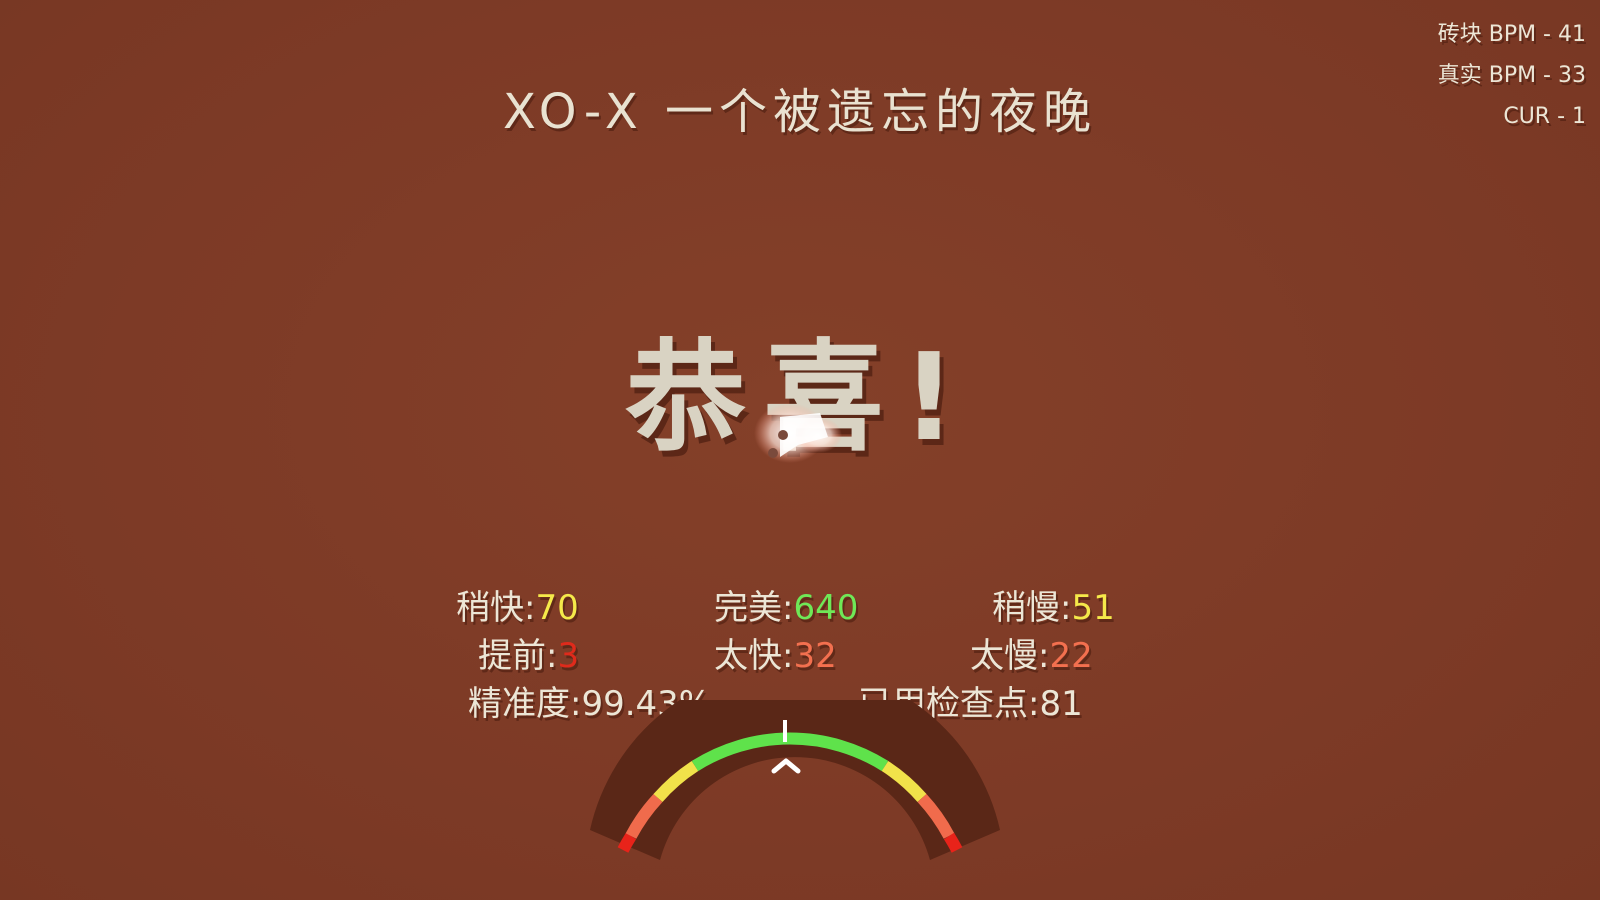 This screenshot has width=1600, height=900. I want to click on stat-very-late: 太慢:22, so click(1031, 652).